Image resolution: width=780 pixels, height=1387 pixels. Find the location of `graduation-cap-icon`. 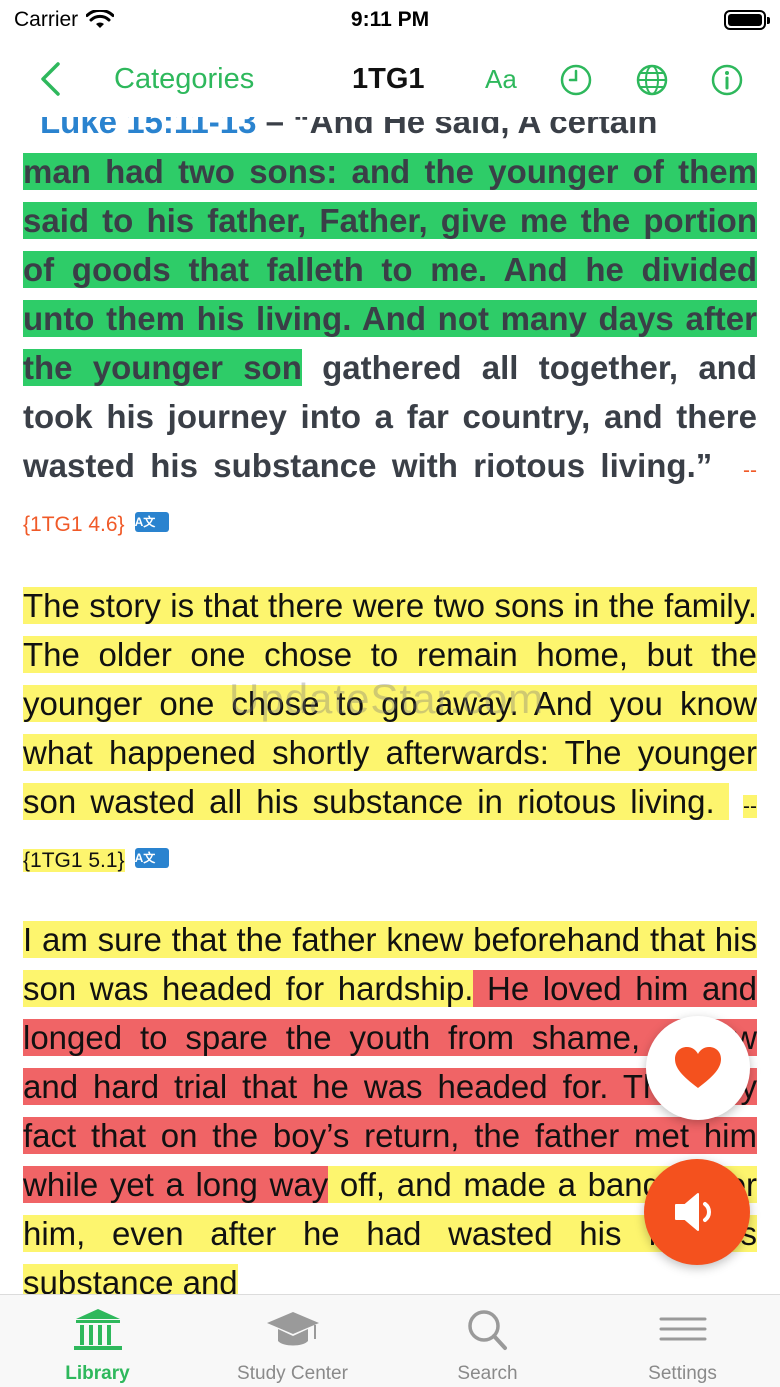

graduation-cap-icon is located at coordinates (292, 1329).